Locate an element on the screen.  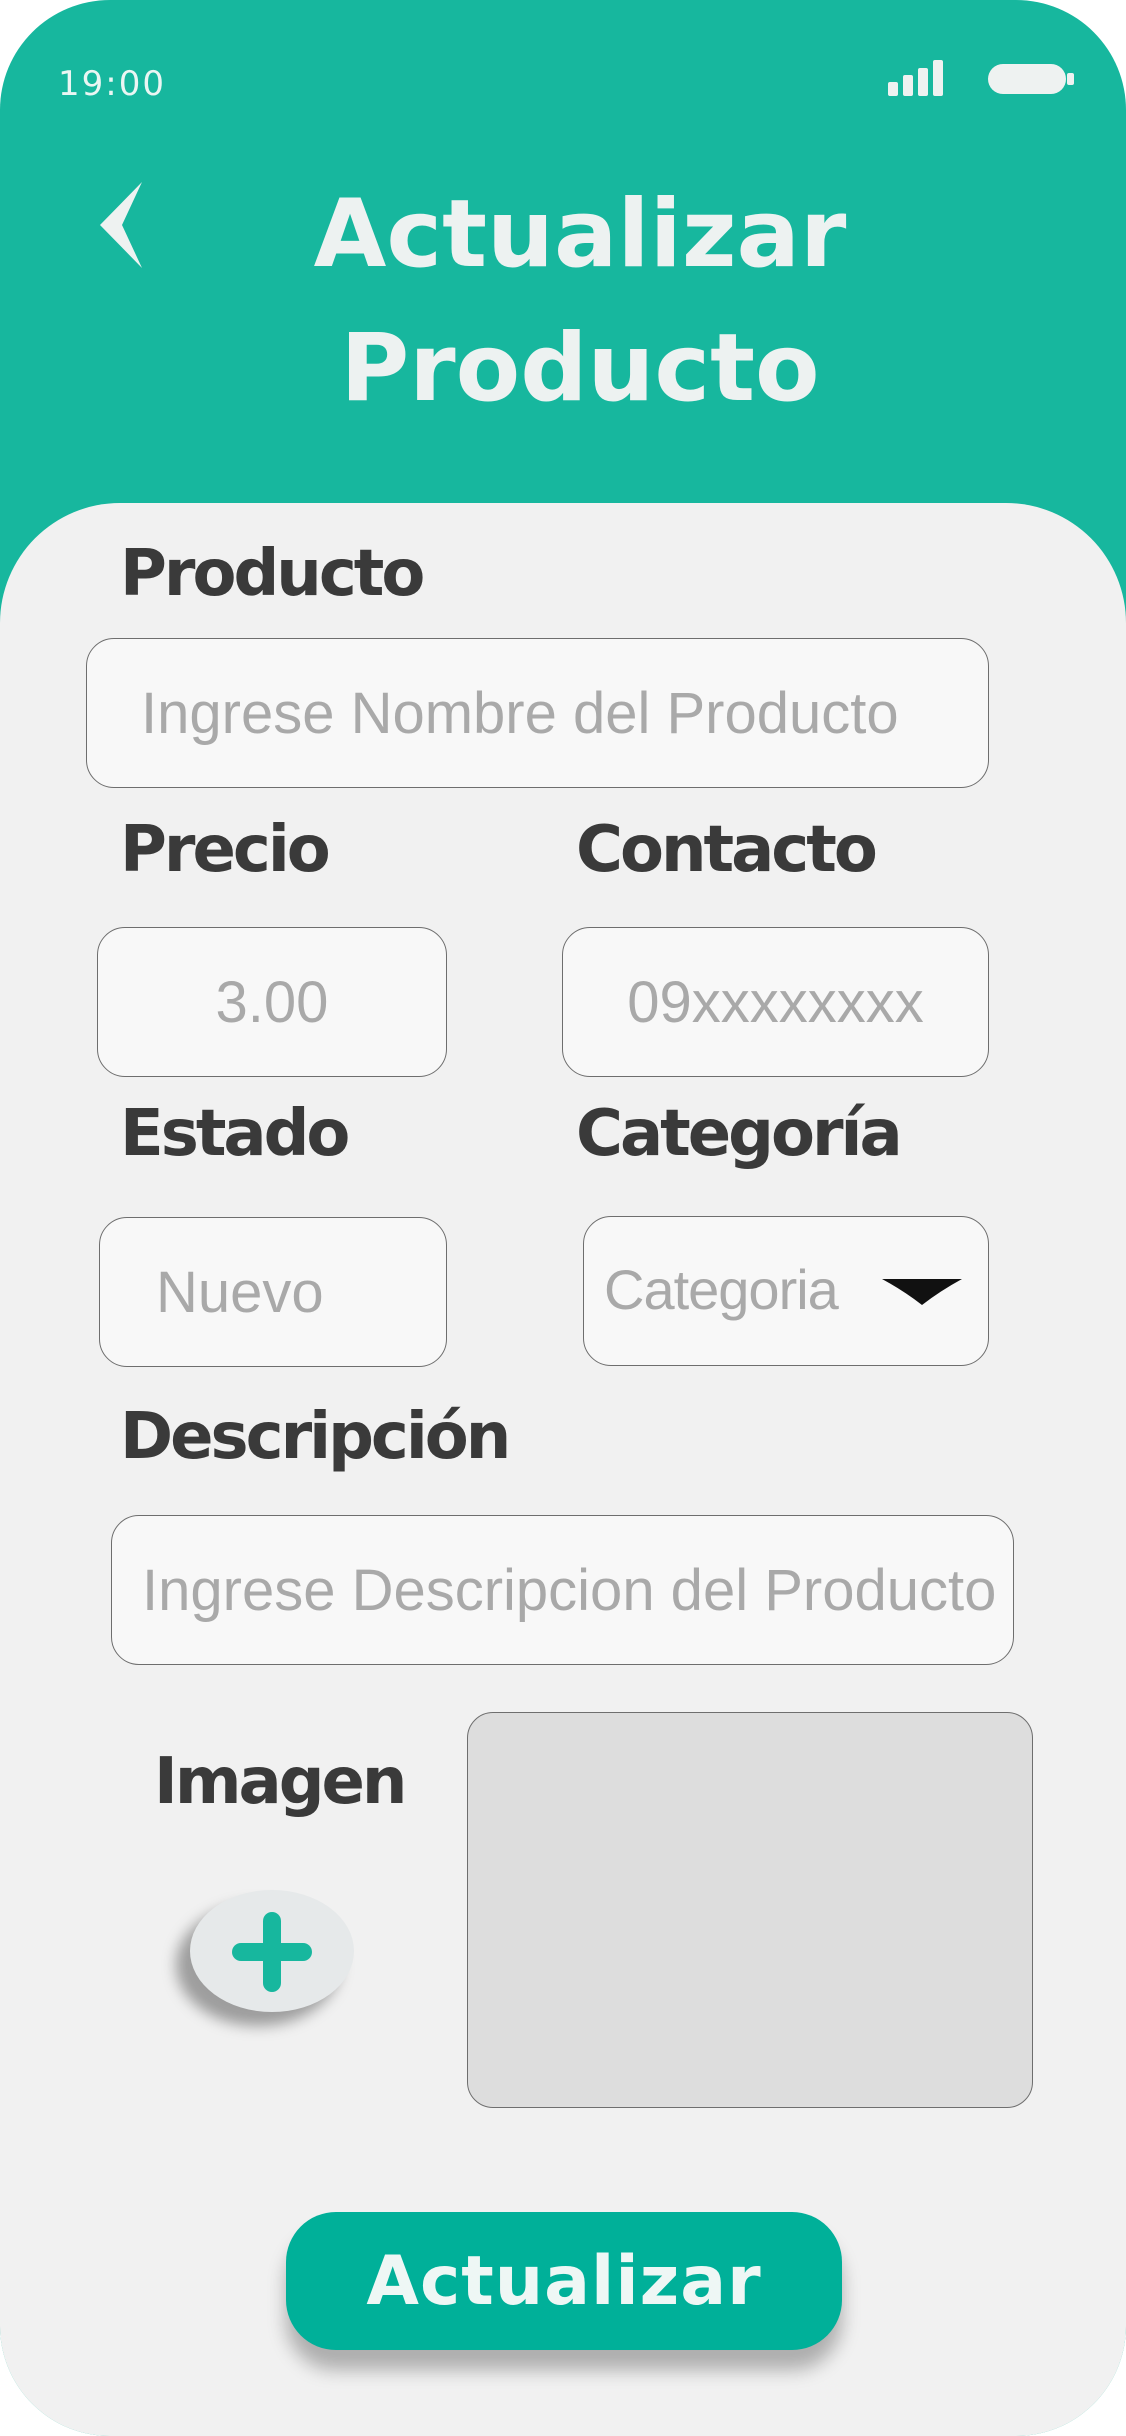
back-button is located at coordinates (122, 225).